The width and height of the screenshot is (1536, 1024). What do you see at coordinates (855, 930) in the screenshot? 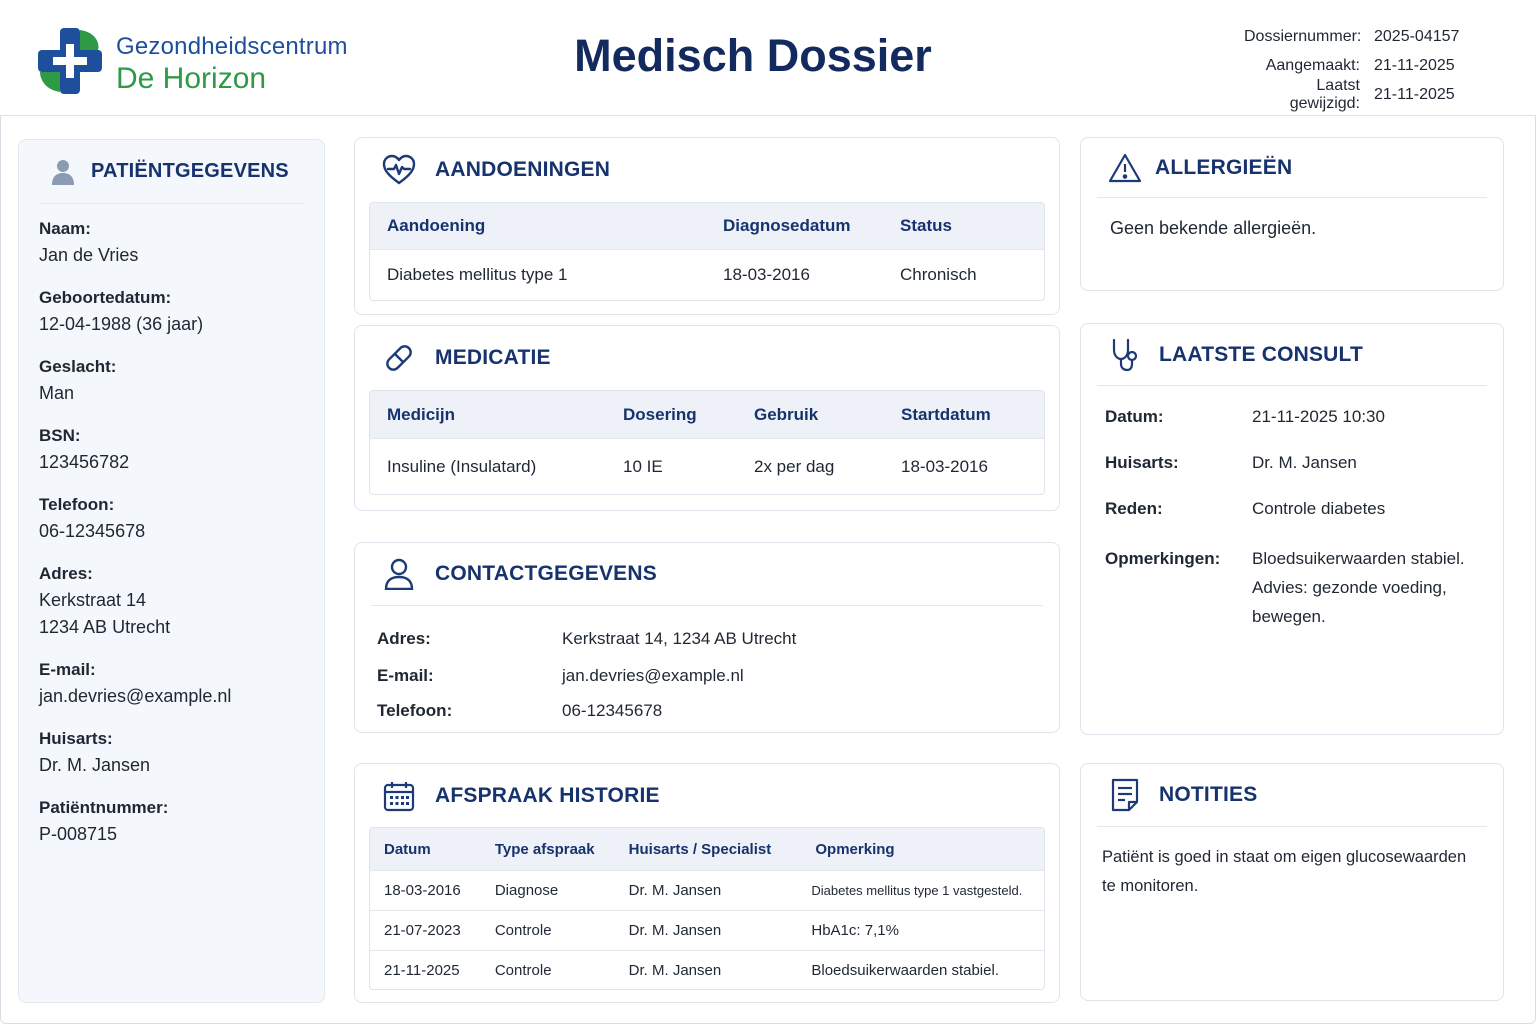
I see `table-cell: HbA1c: 7,1%` at bounding box center [855, 930].